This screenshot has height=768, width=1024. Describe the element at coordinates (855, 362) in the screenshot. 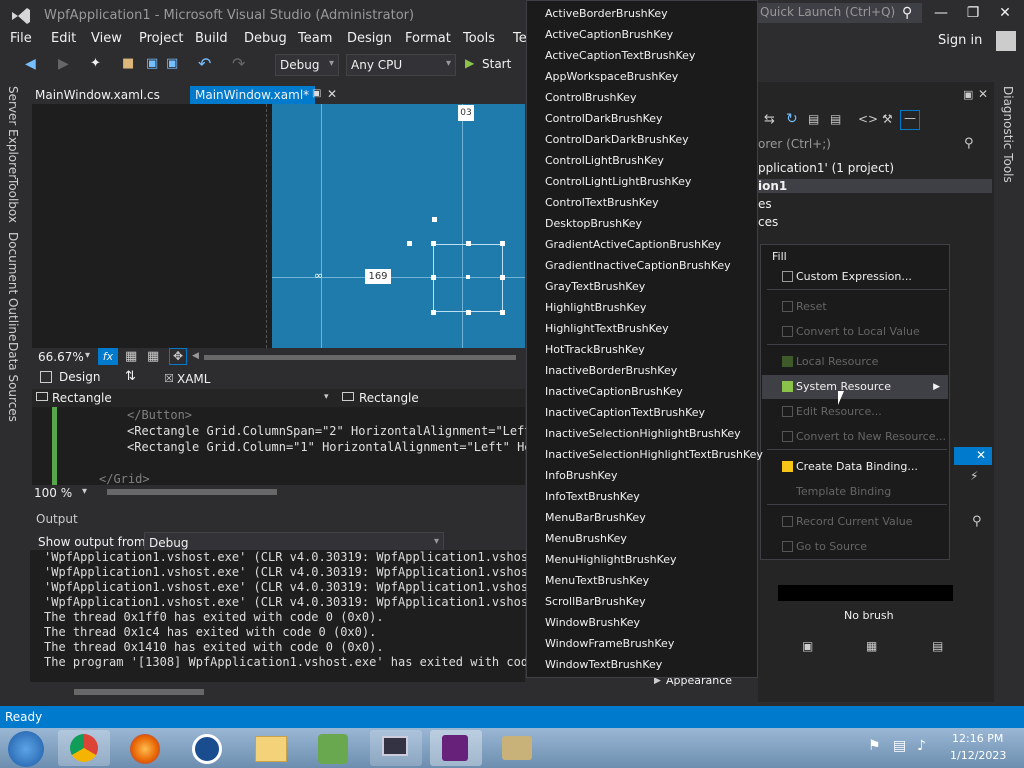

I see `context-menu-item: Local Resource` at that location.